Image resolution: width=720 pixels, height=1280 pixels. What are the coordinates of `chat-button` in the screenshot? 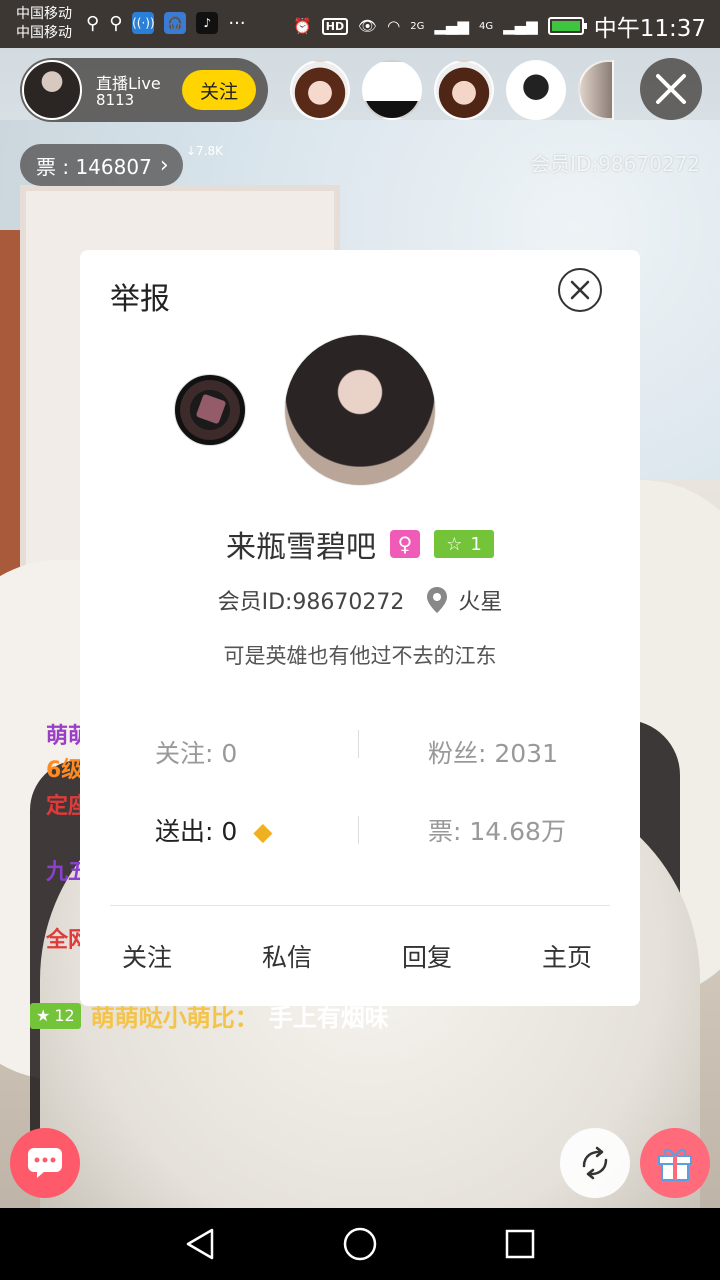 It's located at (45, 1163).